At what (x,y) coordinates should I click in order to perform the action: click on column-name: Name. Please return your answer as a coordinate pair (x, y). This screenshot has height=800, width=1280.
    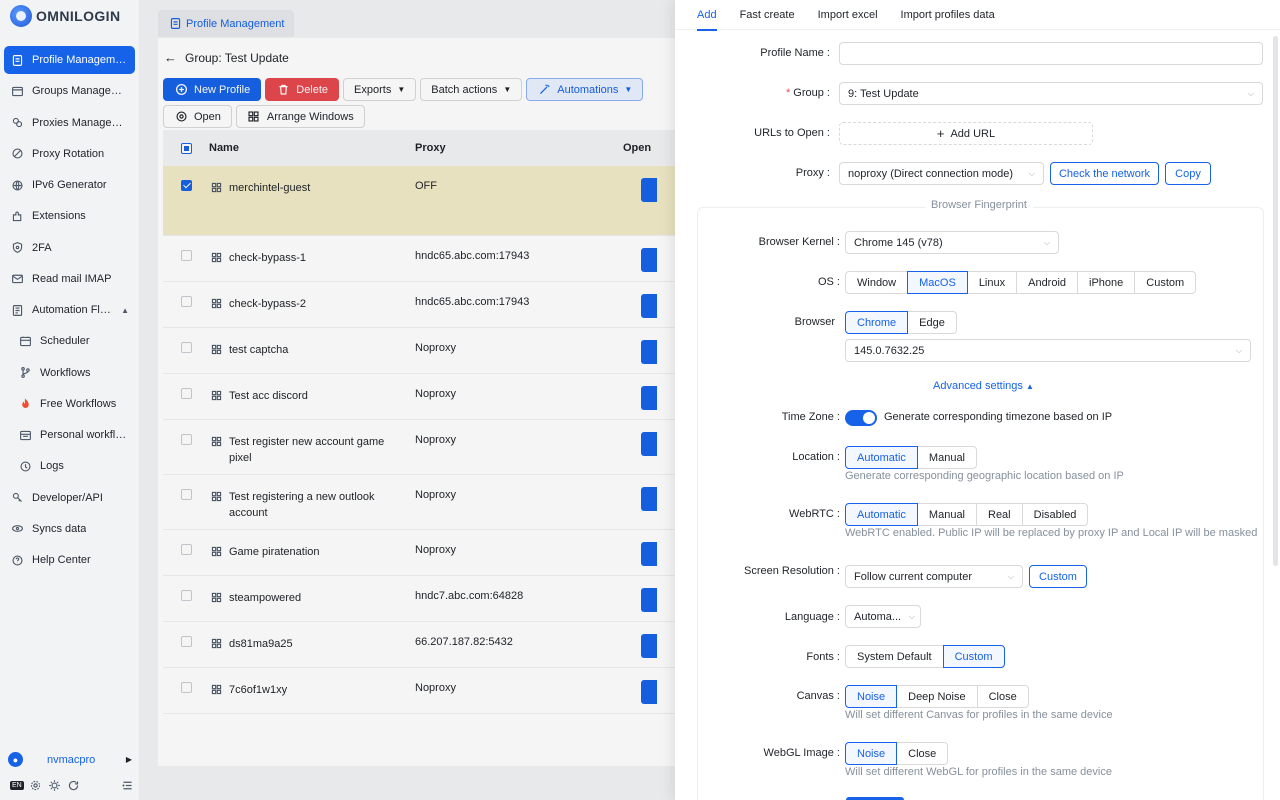
    Looking at the image, I should click on (312, 148).